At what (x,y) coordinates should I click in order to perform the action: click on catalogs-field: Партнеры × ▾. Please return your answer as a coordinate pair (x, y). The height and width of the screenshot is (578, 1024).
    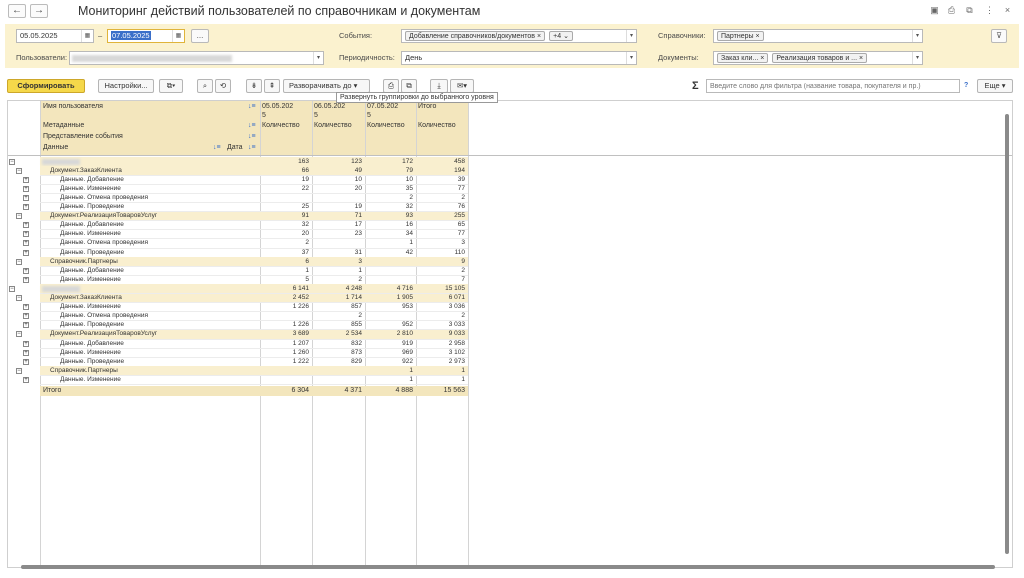
    Looking at the image, I should click on (818, 36).